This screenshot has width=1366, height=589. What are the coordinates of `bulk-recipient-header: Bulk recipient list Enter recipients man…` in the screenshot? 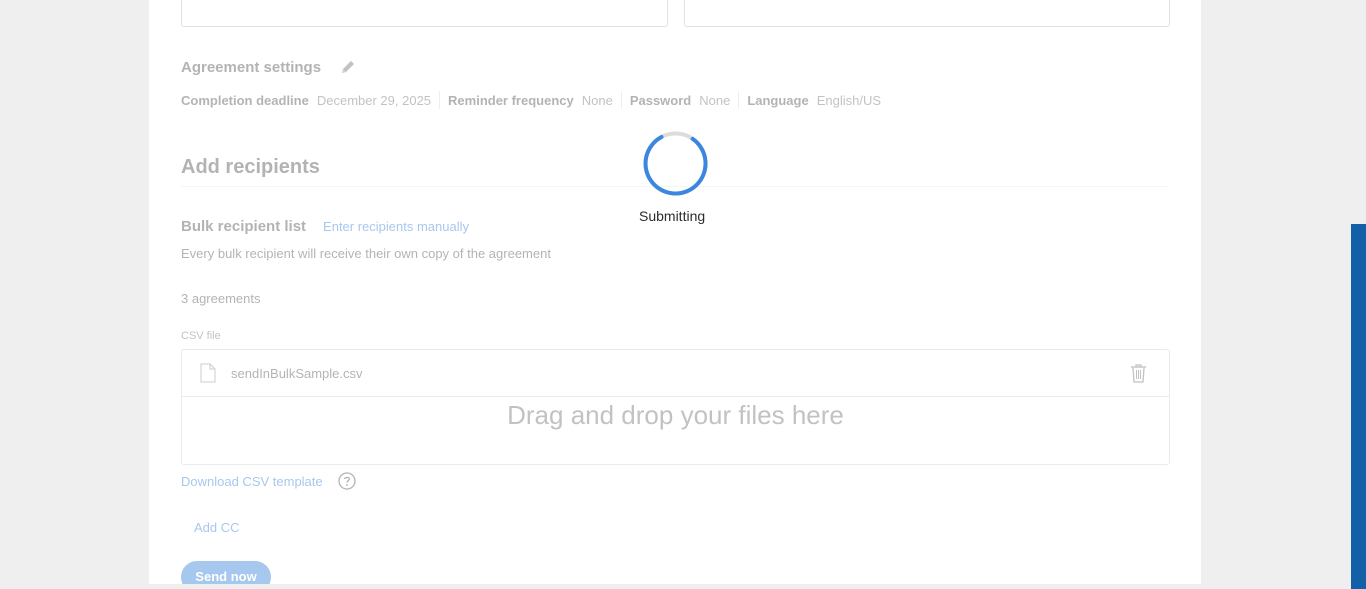 It's located at (325, 226).